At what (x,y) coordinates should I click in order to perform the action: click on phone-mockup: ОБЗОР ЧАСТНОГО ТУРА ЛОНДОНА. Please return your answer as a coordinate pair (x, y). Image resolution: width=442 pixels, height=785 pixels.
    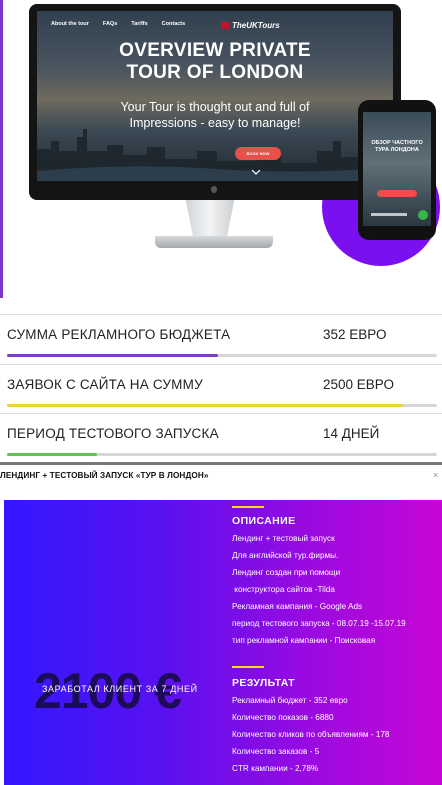
    Looking at the image, I should click on (397, 170).